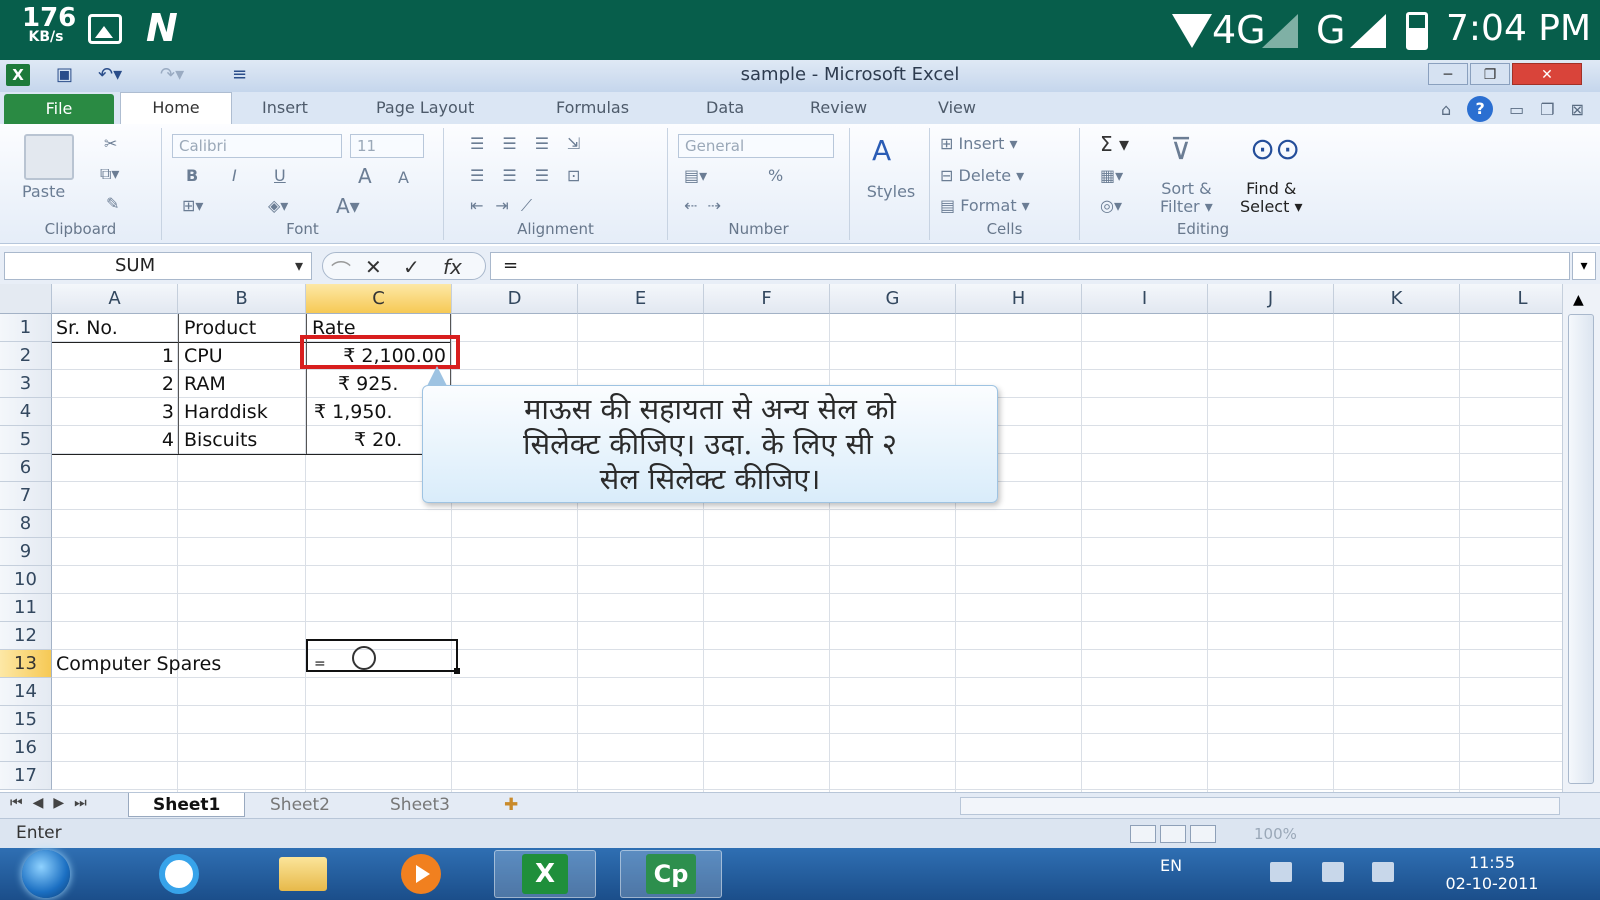 The image size is (1600, 900). What do you see at coordinates (1173, 834) in the screenshot?
I see `page-layout-view-icon` at bounding box center [1173, 834].